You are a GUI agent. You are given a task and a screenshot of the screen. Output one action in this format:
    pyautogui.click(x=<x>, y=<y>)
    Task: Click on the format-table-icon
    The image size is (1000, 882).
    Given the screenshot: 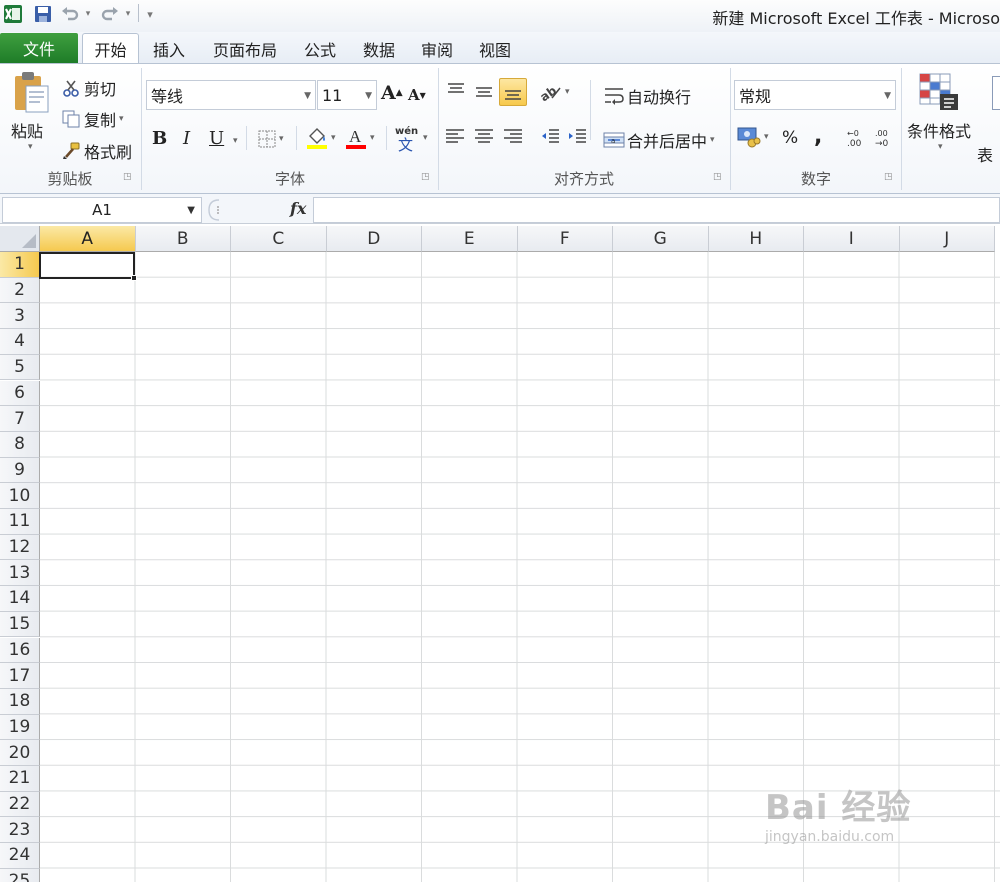 What is the action you would take?
    pyautogui.click(x=996, y=93)
    